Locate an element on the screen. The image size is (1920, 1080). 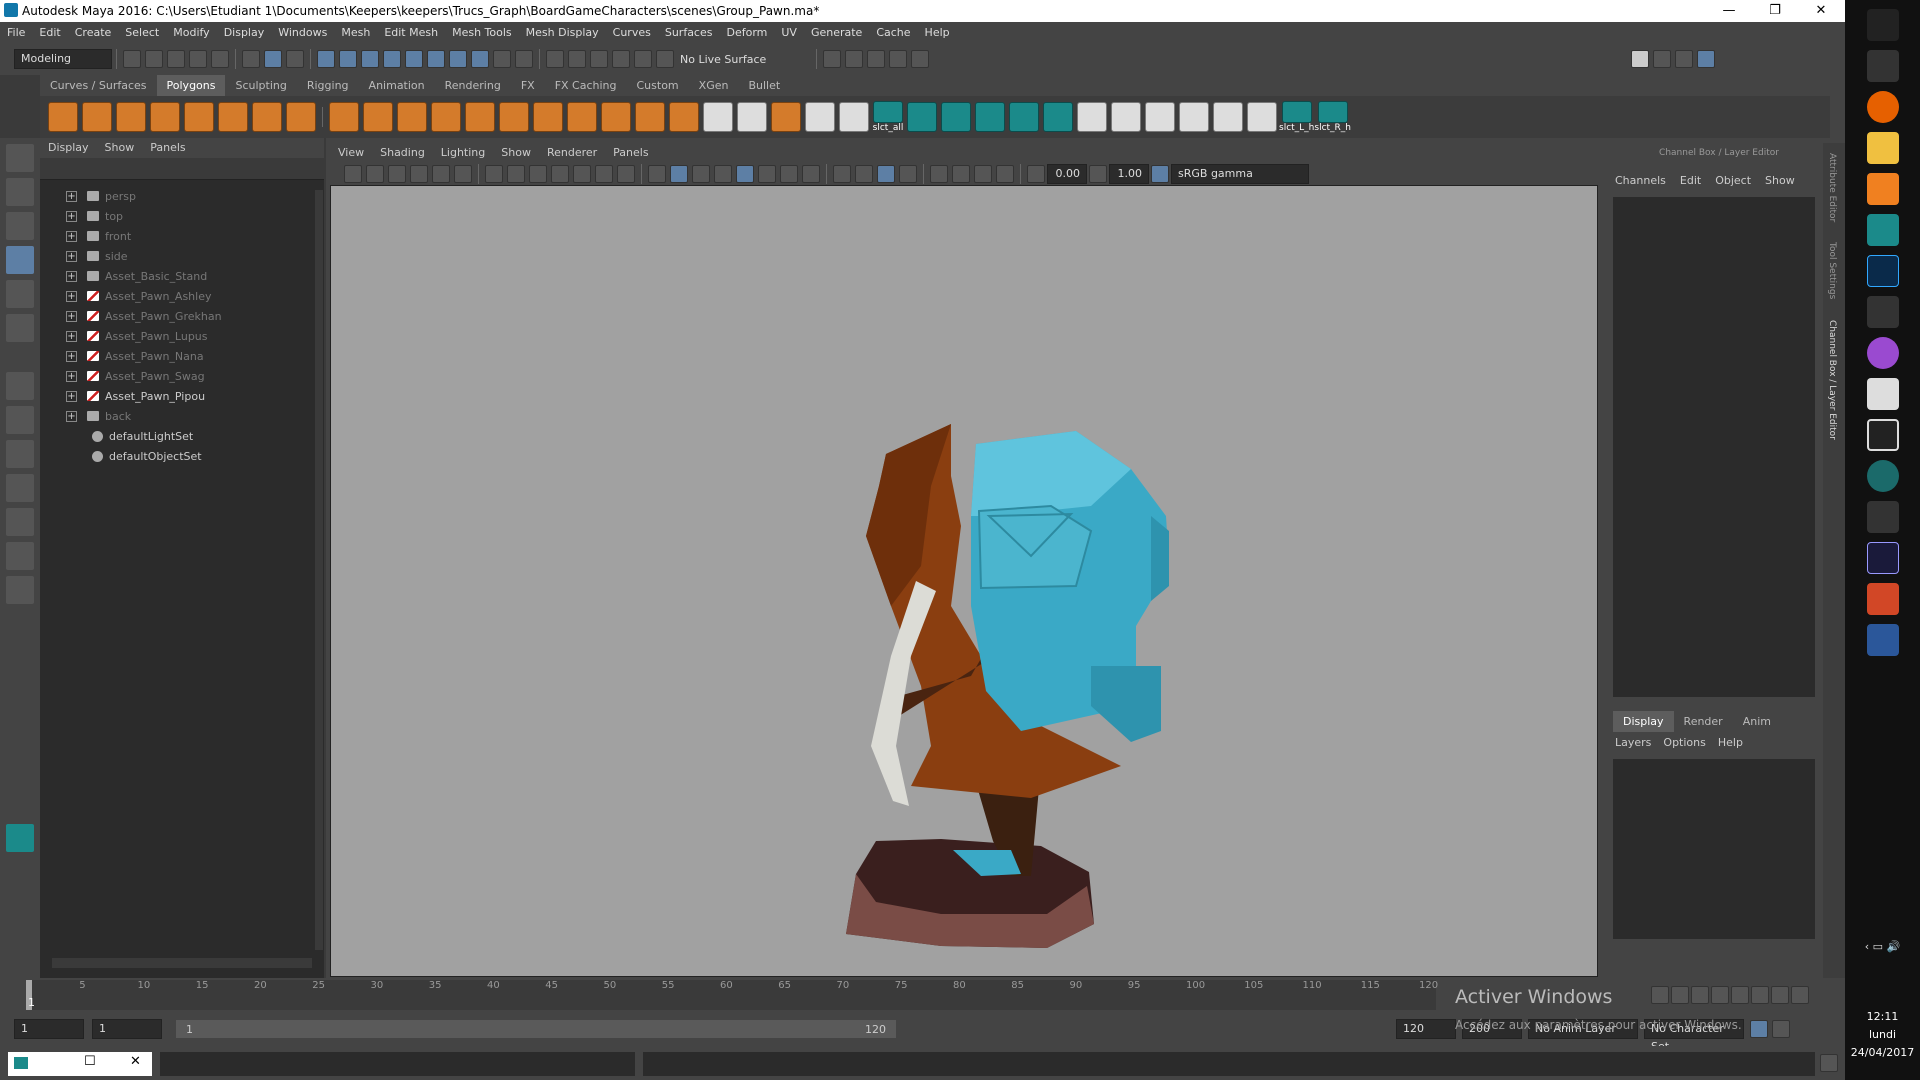
step-back-key-icon is located at coordinates (1680, 995).